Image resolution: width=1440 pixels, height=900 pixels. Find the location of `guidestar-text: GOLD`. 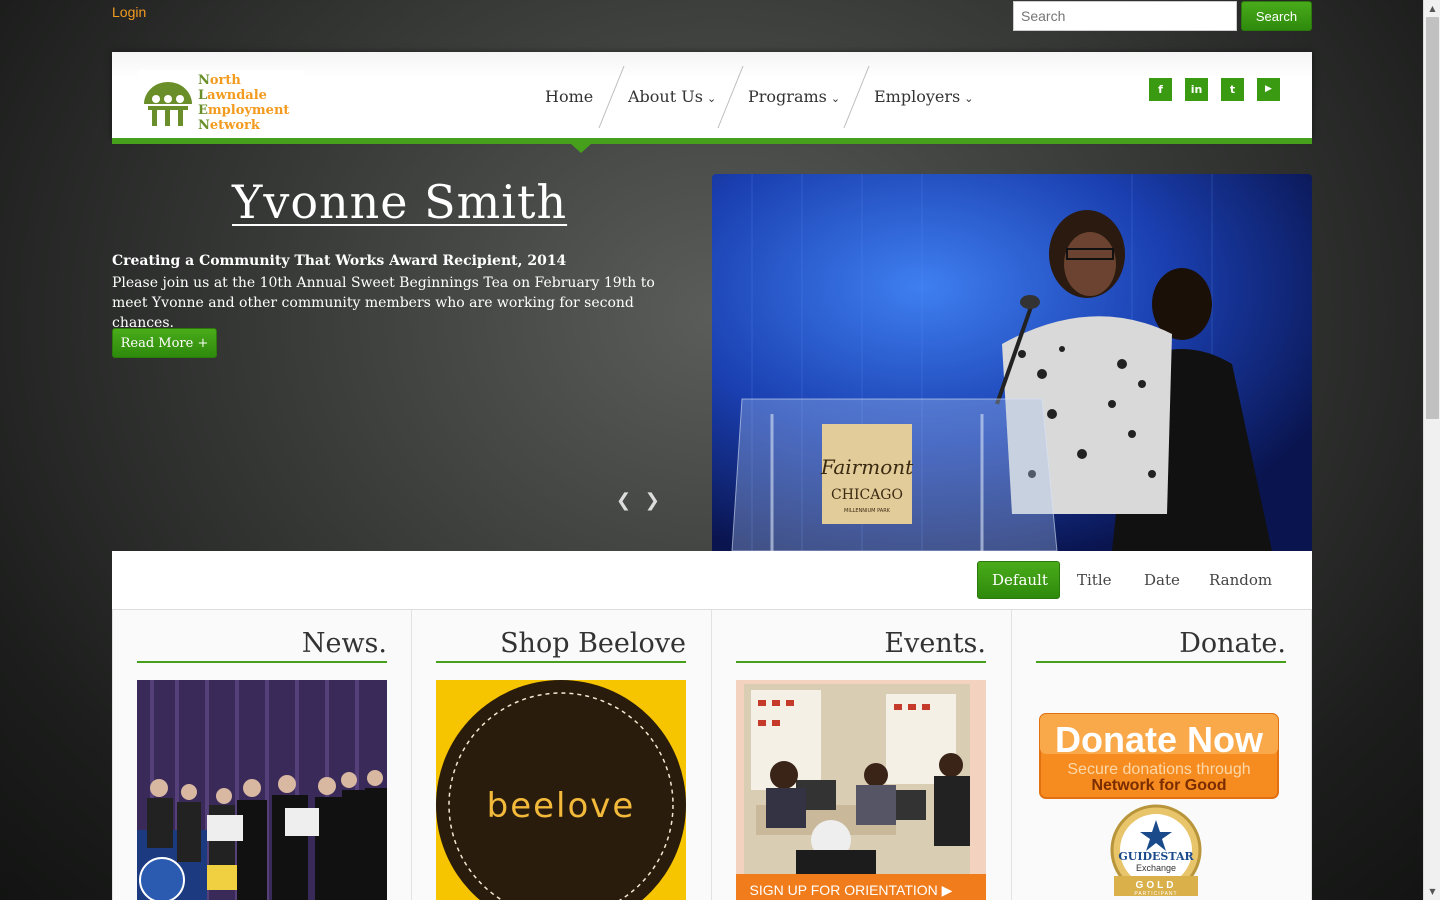

guidestar-text: GOLD is located at coordinates (1156, 885).